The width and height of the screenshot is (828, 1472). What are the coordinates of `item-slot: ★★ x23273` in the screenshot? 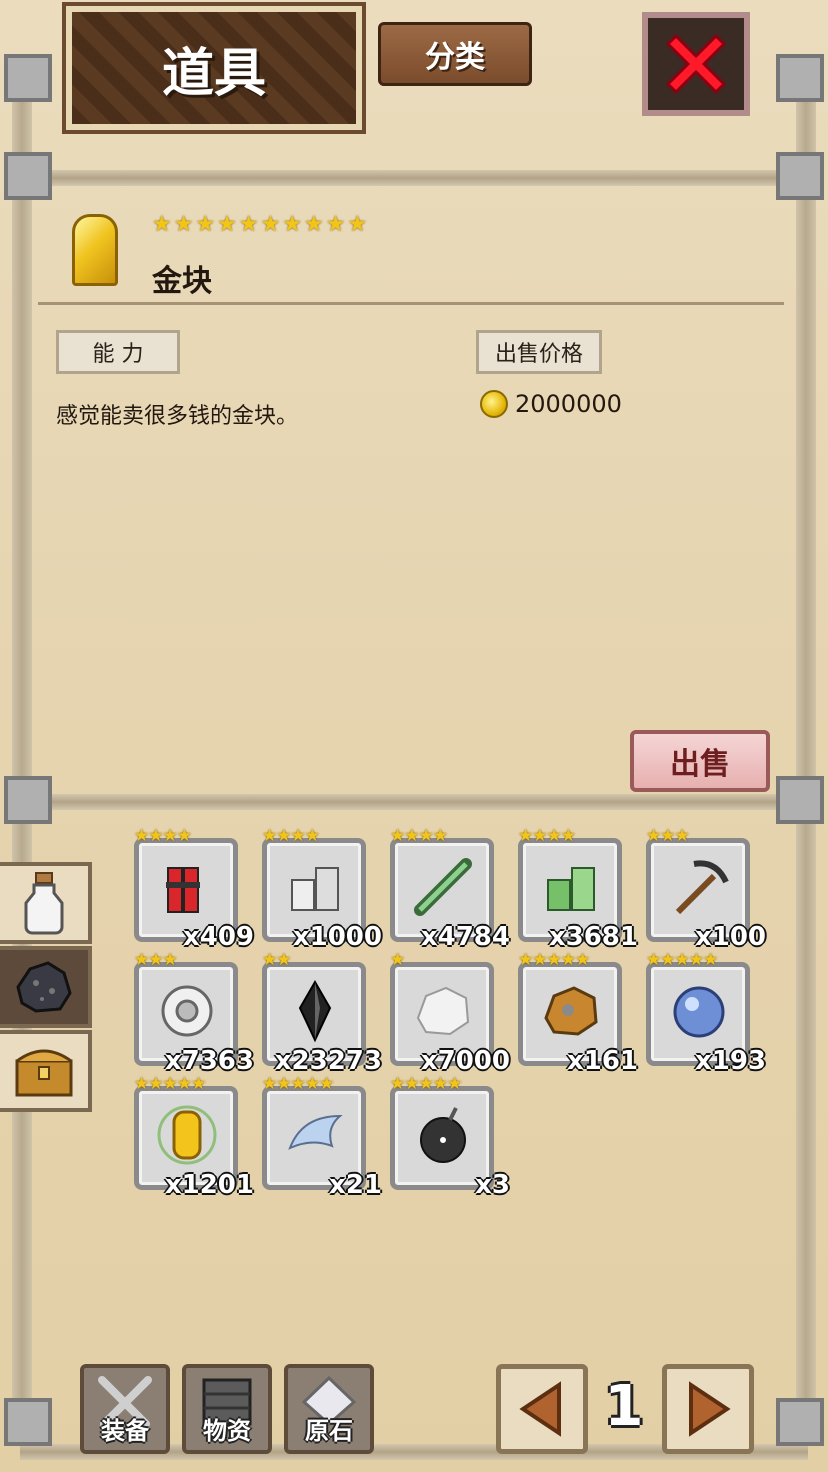 It's located at (322, 1013).